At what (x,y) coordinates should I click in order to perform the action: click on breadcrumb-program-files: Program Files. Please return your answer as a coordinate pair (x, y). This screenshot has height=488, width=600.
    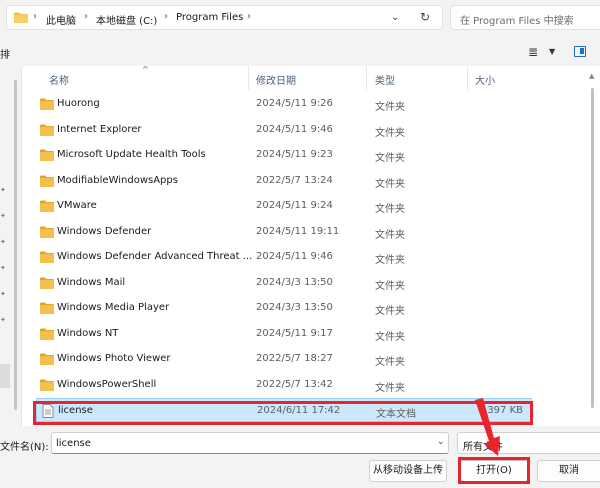
    Looking at the image, I should click on (209, 17).